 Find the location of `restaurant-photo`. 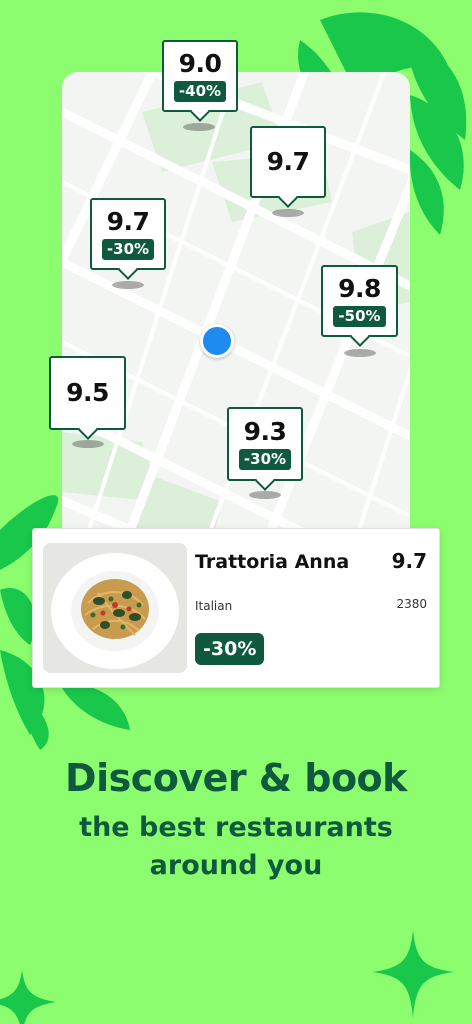

restaurant-photo is located at coordinates (115, 608).